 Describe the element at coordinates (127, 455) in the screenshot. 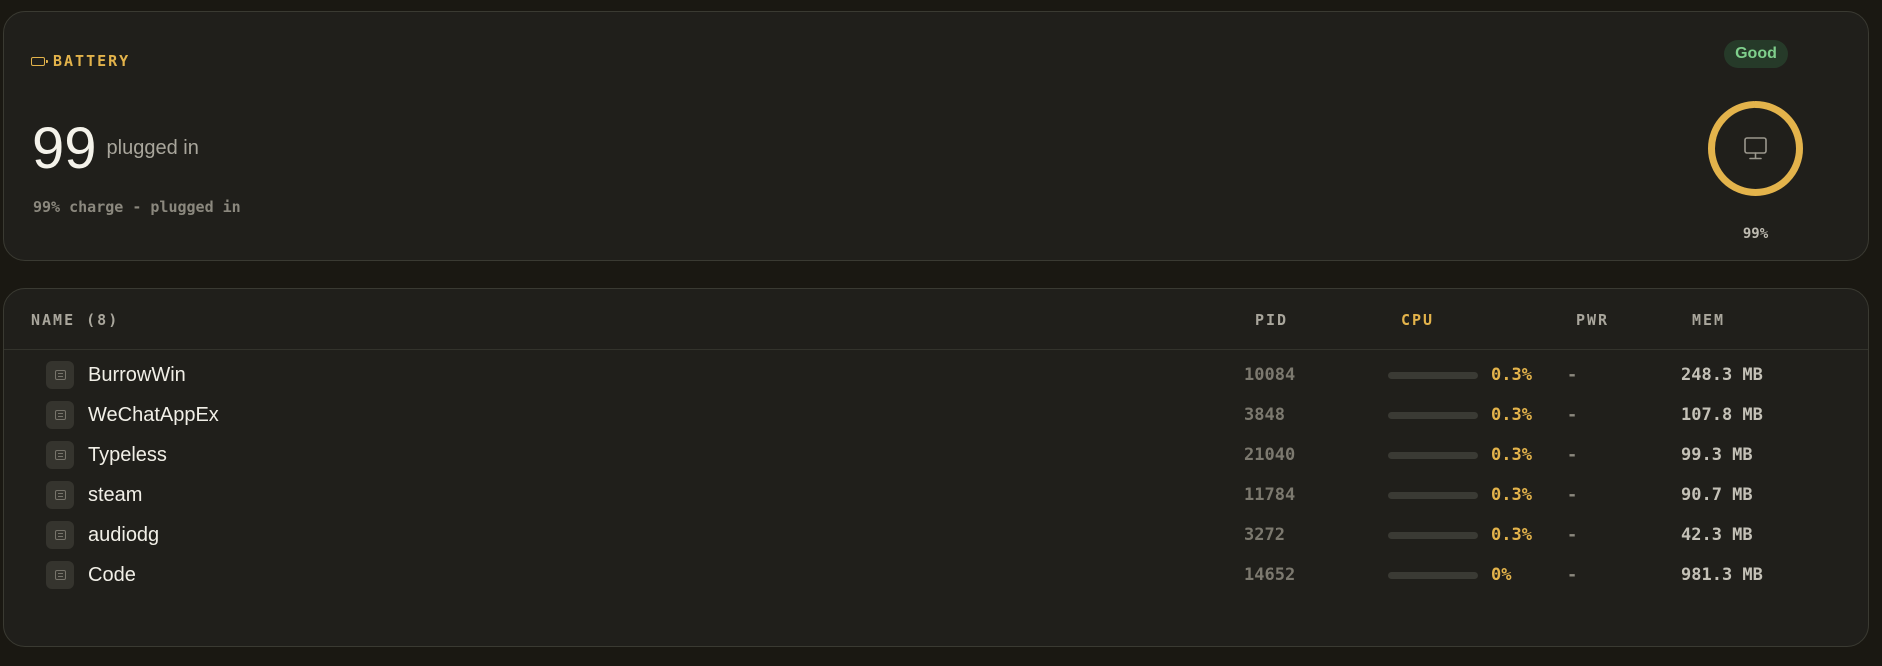

I see `process-name: Typeless` at that location.